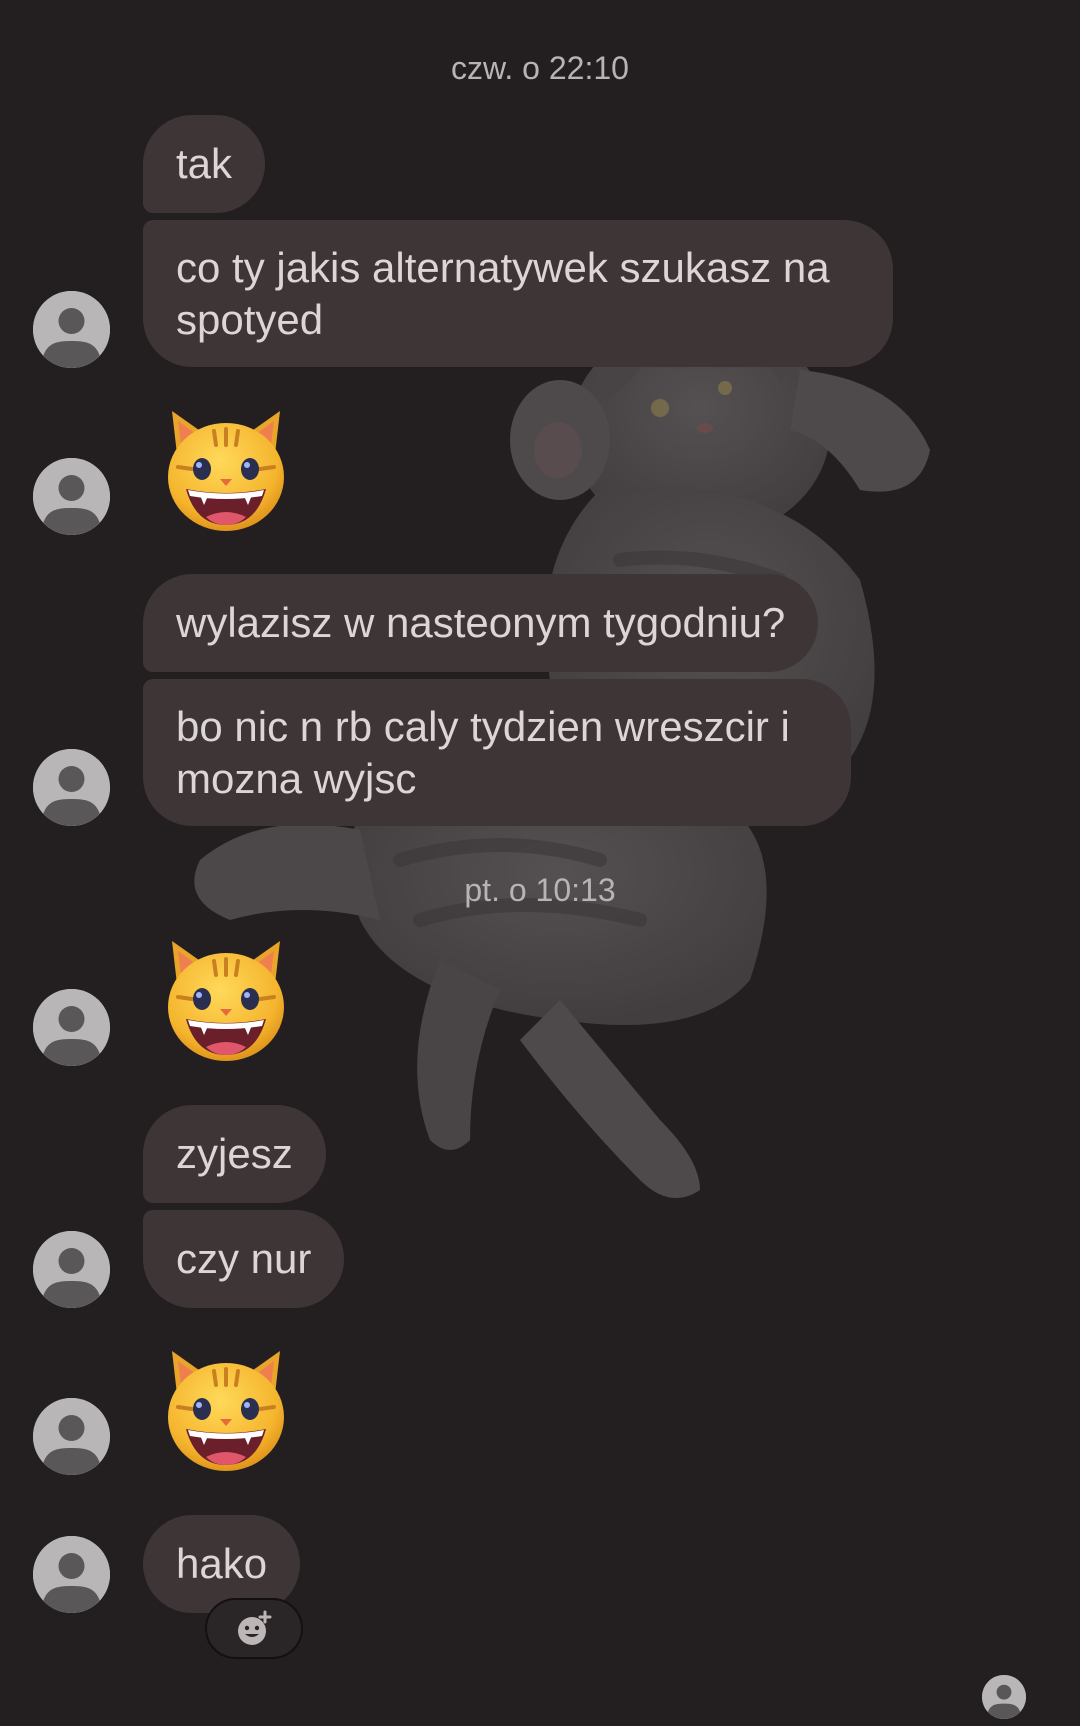 The image size is (1080, 1726). What do you see at coordinates (204, 164) in the screenshot?
I see `message-bubble: tak` at bounding box center [204, 164].